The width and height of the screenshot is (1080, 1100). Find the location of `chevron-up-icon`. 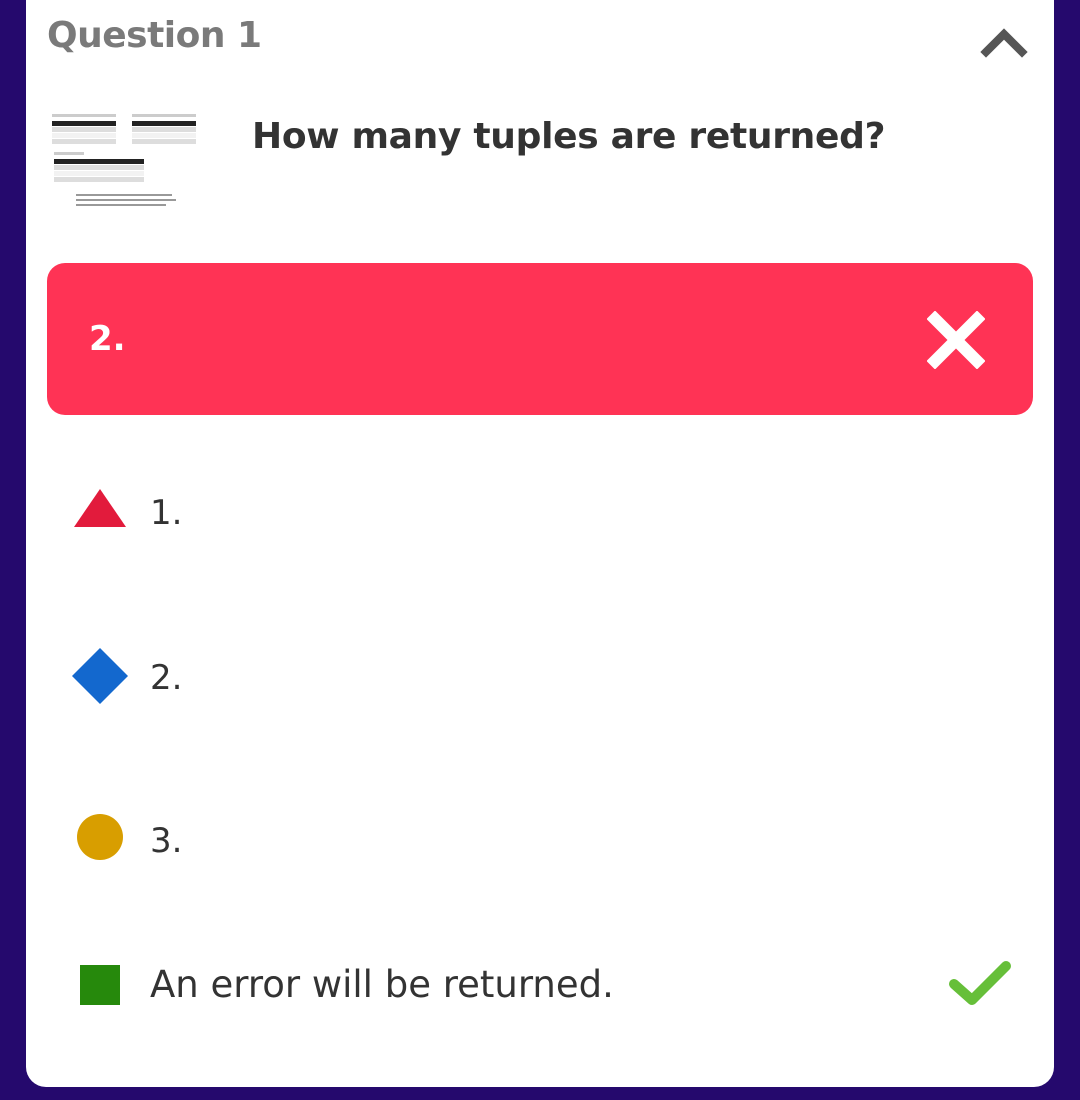

chevron-up-icon is located at coordinates (1004, 40).